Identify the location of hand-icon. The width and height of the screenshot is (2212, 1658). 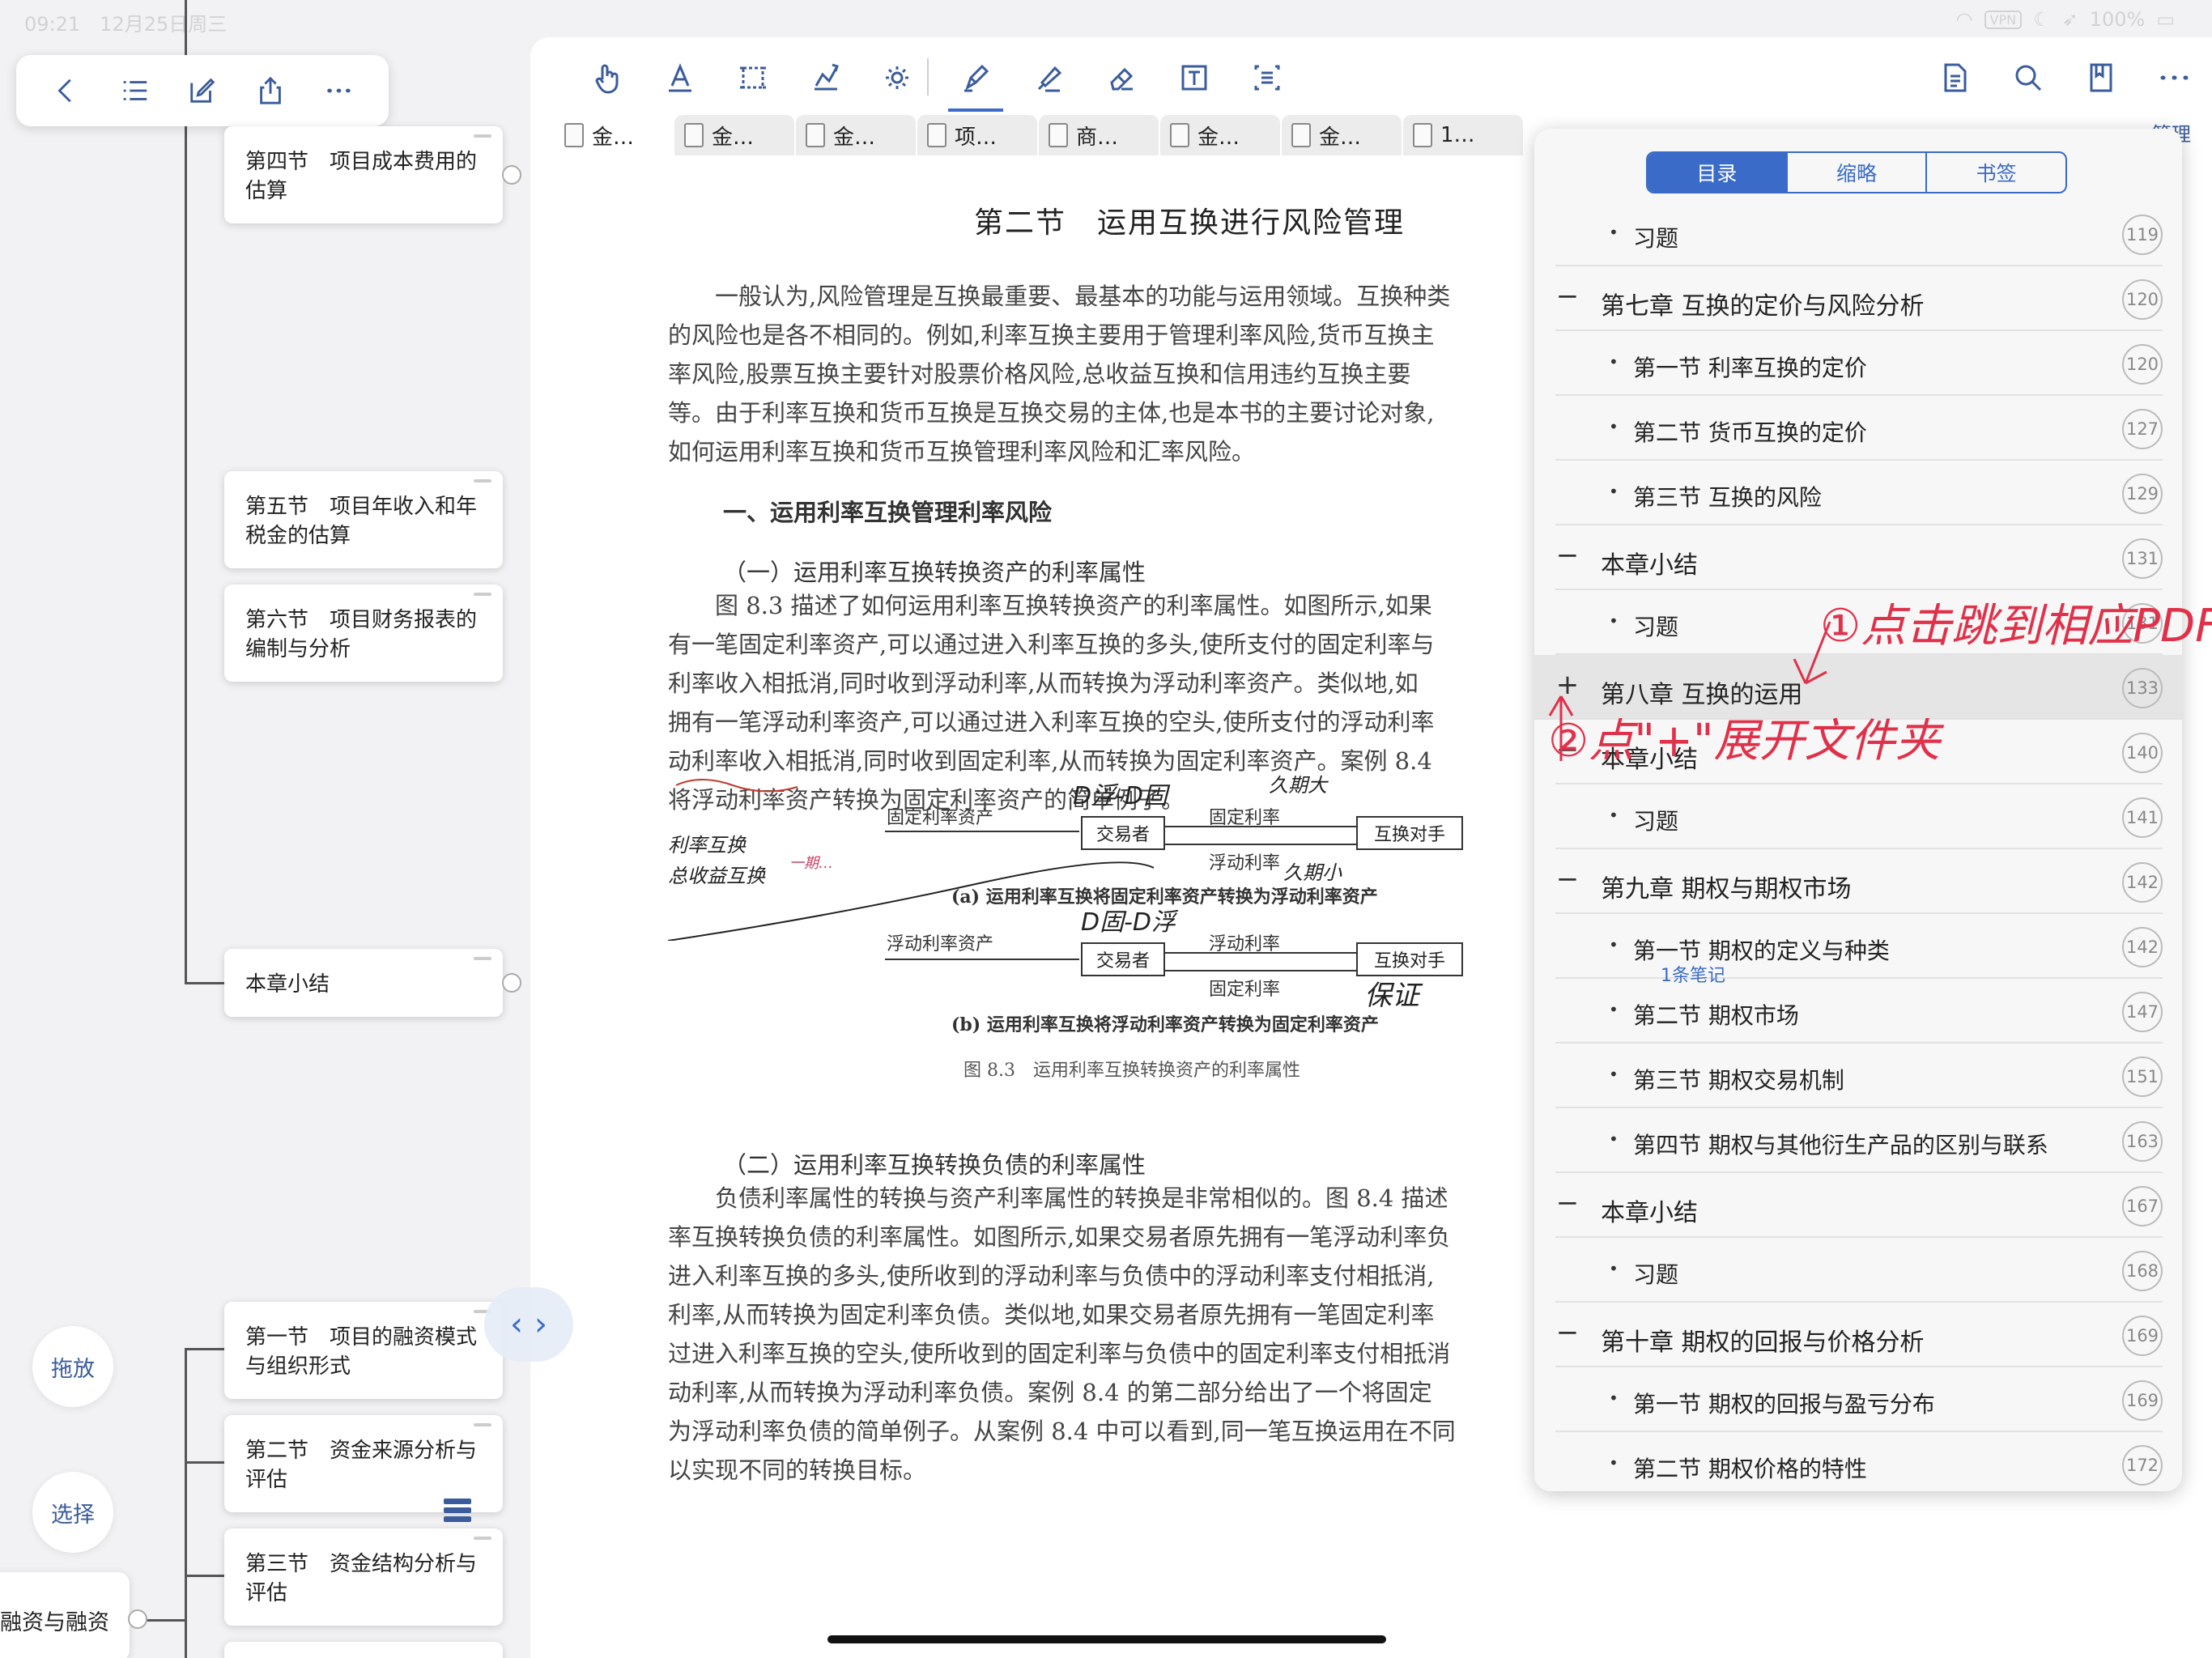
(607, 77).